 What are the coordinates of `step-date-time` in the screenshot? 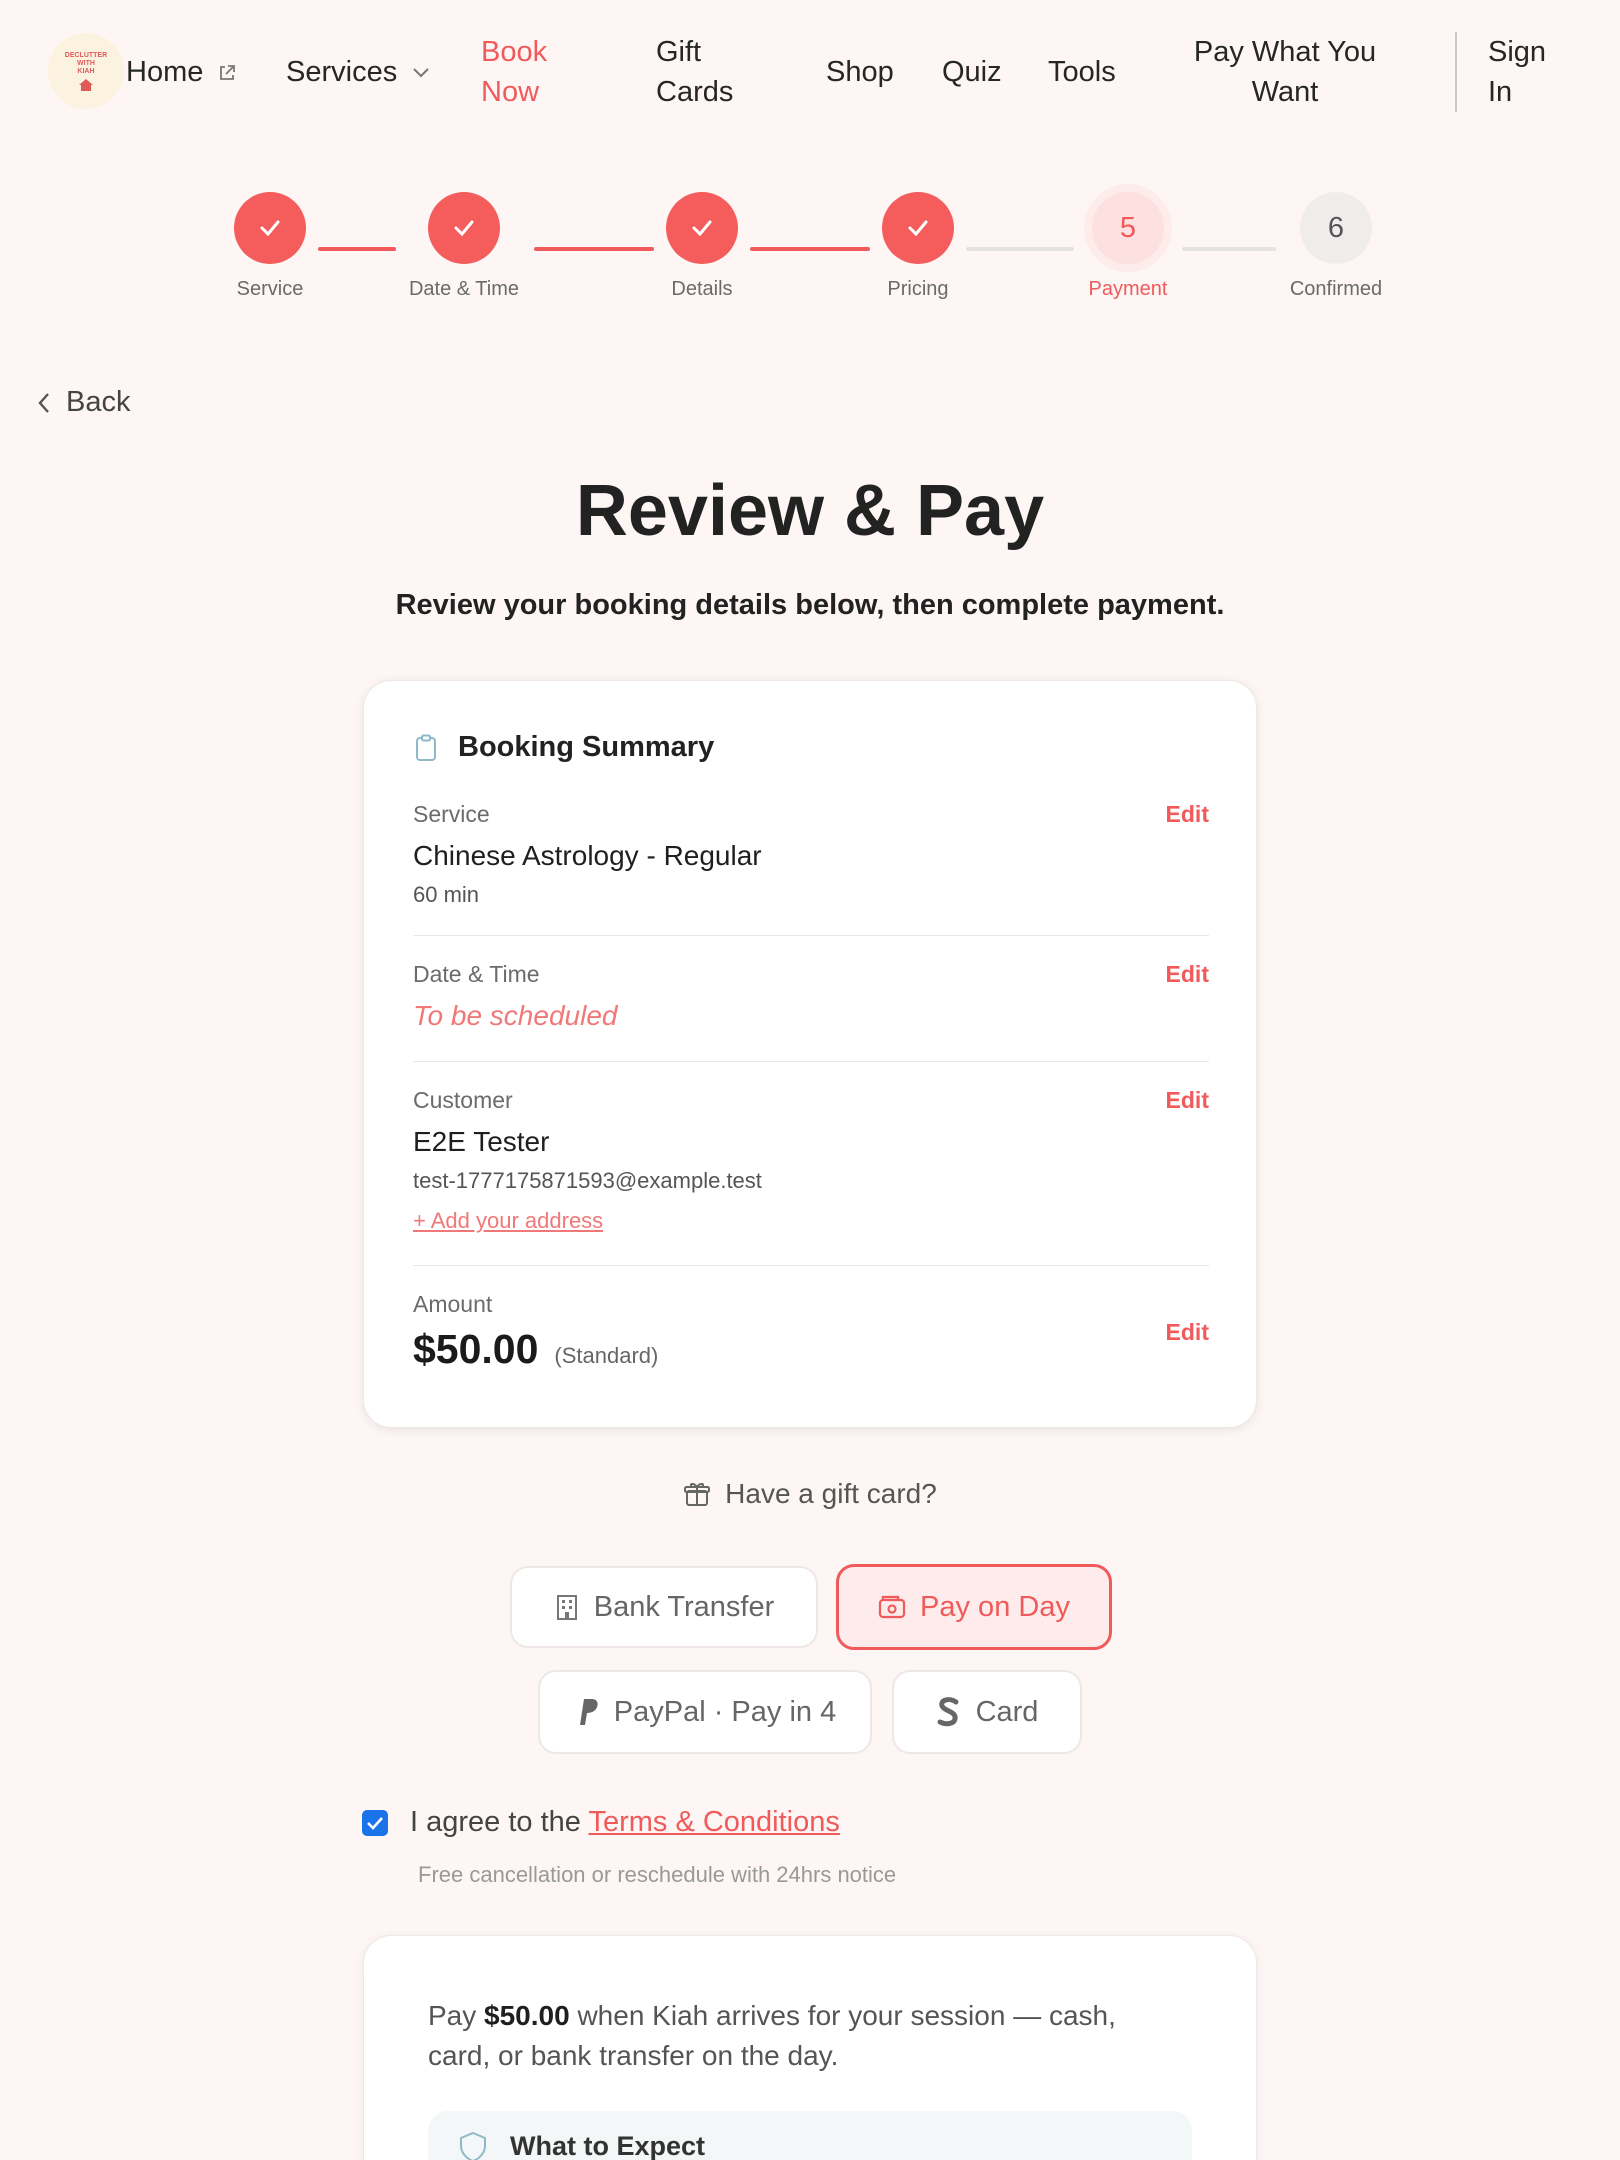 It's located at (464, 228).